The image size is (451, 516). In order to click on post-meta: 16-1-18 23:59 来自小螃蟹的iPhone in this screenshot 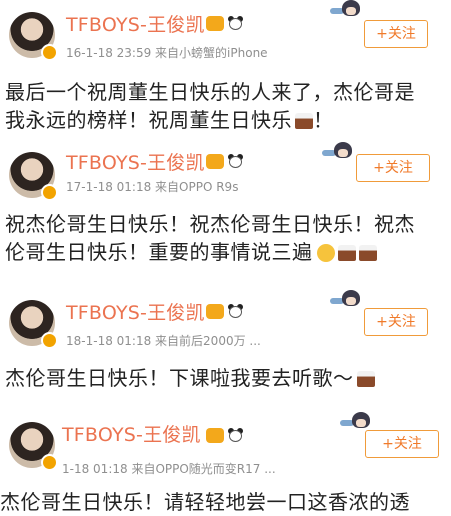, I will do `click(167, 53)`.